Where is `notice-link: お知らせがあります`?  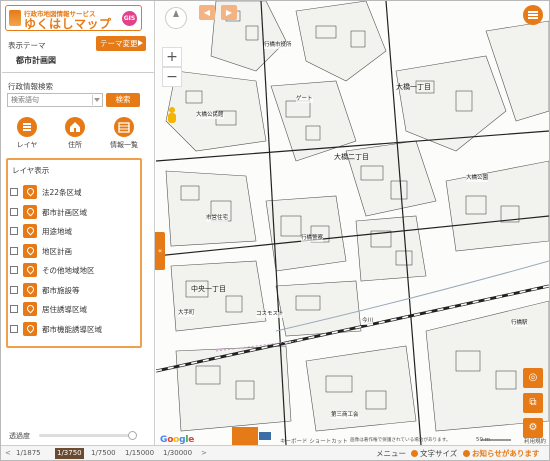 notice-link: お知らせがあります is located at coordinates (505, 453).